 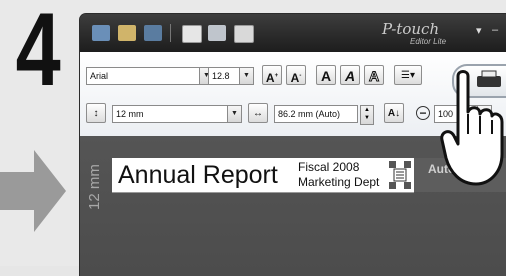 What do you see at coordinates (350, 75) in the screenshot?
I see `italic-button: A` at bounding box center [350, 75].